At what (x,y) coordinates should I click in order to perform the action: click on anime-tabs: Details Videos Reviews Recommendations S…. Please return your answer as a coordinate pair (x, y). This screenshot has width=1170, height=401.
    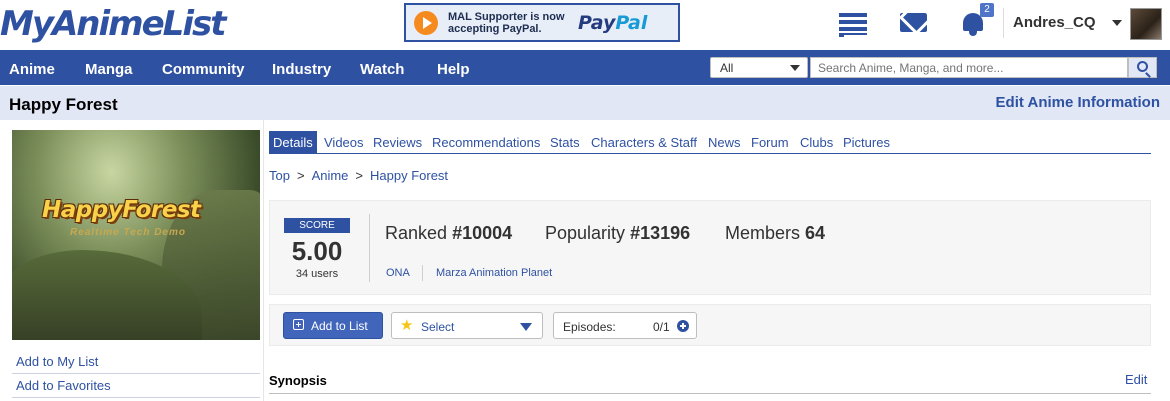
    Looking at the image, I should click on (710, 142).